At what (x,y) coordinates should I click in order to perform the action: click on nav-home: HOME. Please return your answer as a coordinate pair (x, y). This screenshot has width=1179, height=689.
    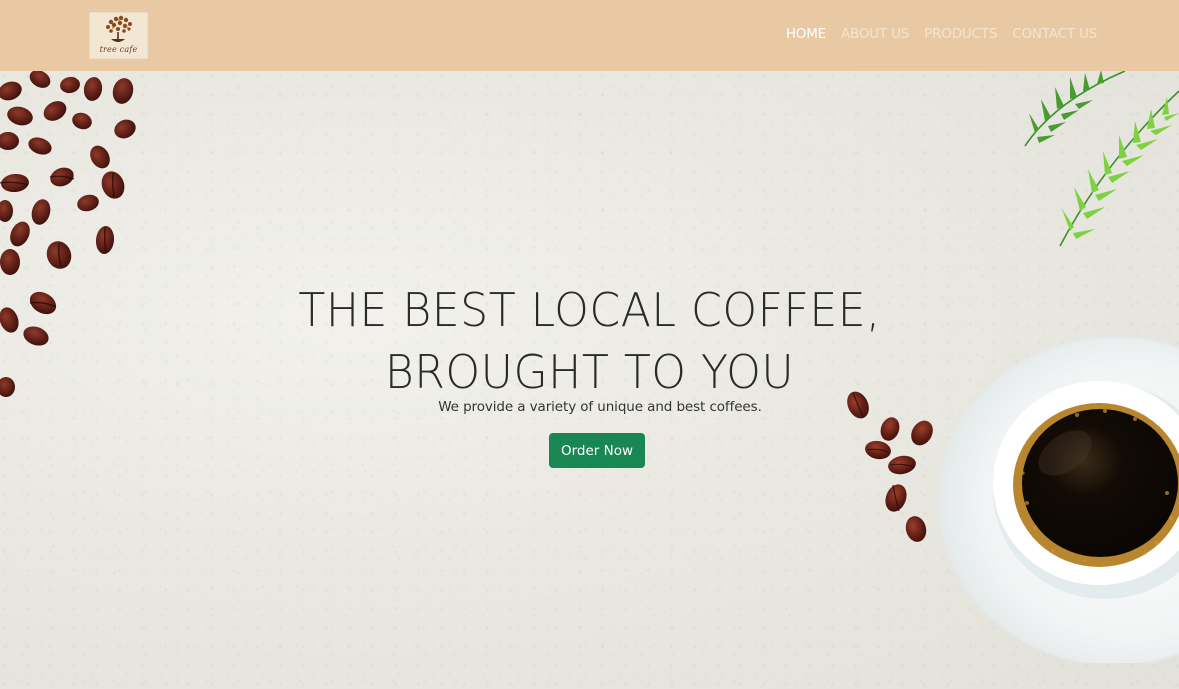
    Looking at the image, I should click on (806, 34).